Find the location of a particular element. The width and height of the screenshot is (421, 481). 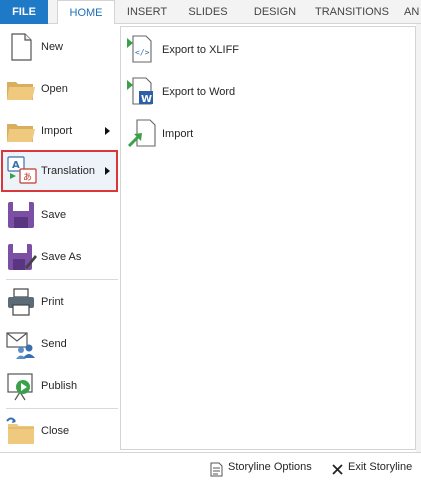

menu-item-publish: Publish is located at coordinates (60, 386).